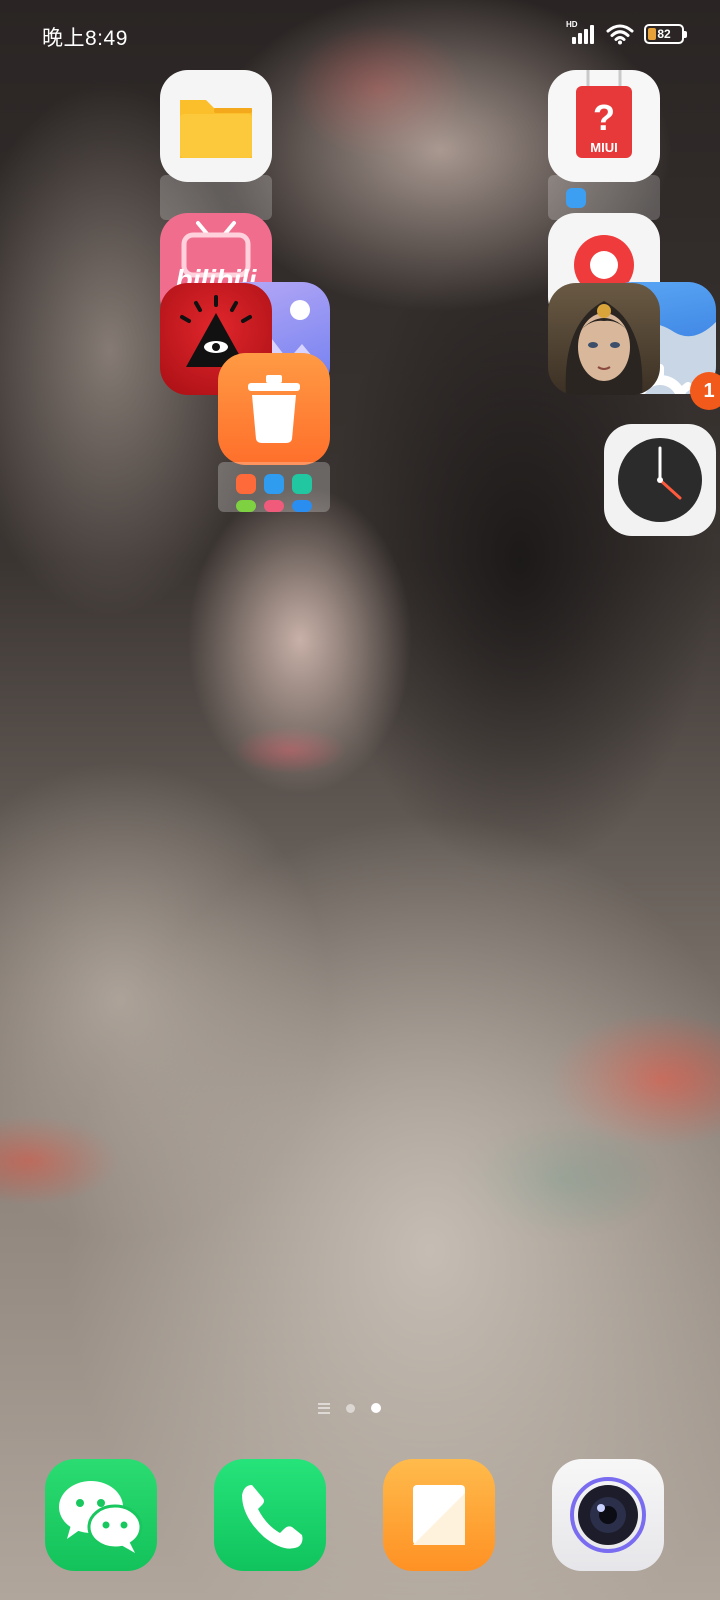 The width and height of the screenshot is (720, 1600). I want to click on page-dot, so click(350, 1408).